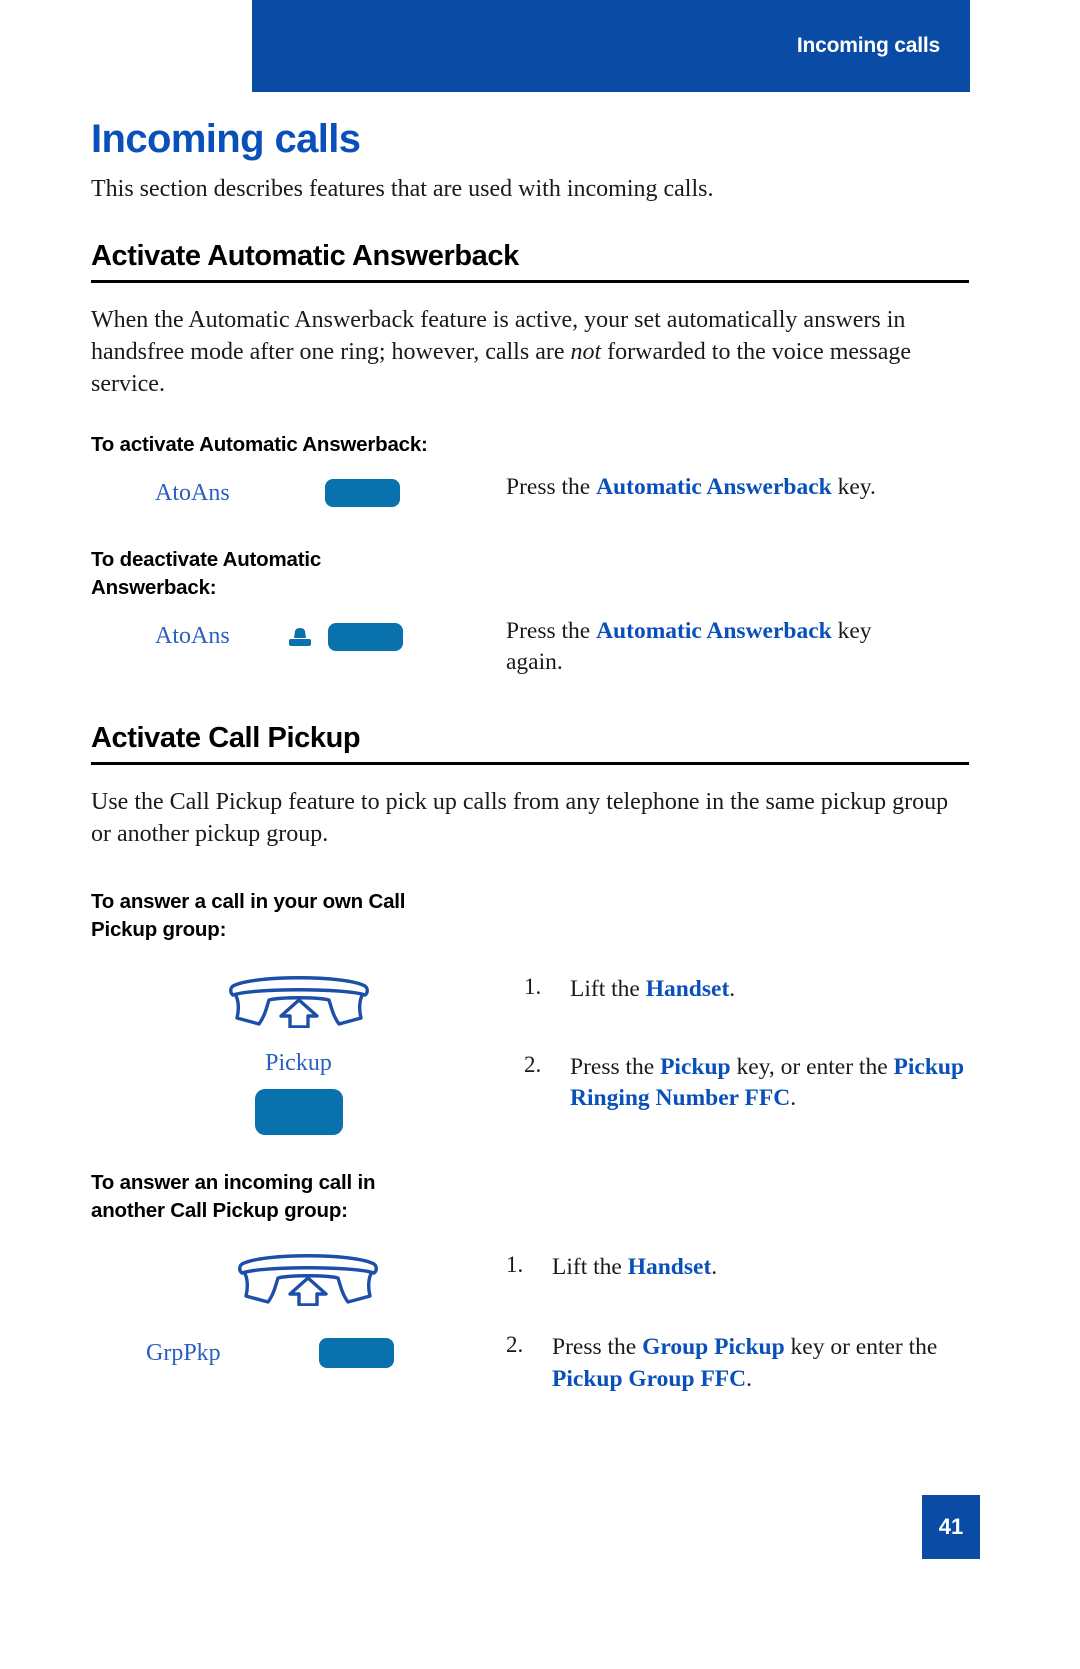 This screenshot has height=1669, width=1080. What do you see at coordinates (611, 46) in the screenshot?
I see `running-header: Incoming calls` at bounding box center [611, 46].